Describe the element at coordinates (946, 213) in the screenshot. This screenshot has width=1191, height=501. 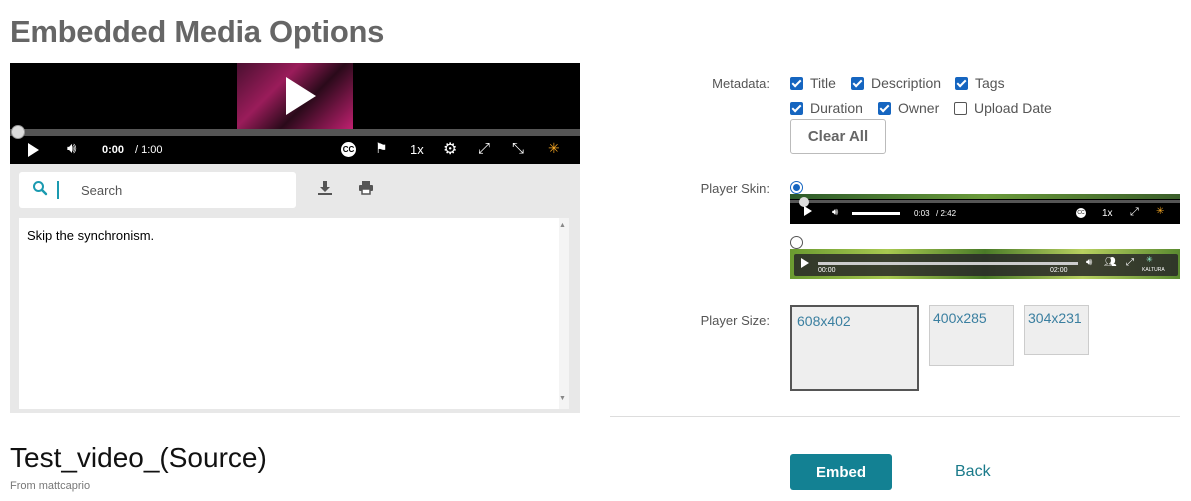
I see `skin-1-duration: / 2:42` at that location.